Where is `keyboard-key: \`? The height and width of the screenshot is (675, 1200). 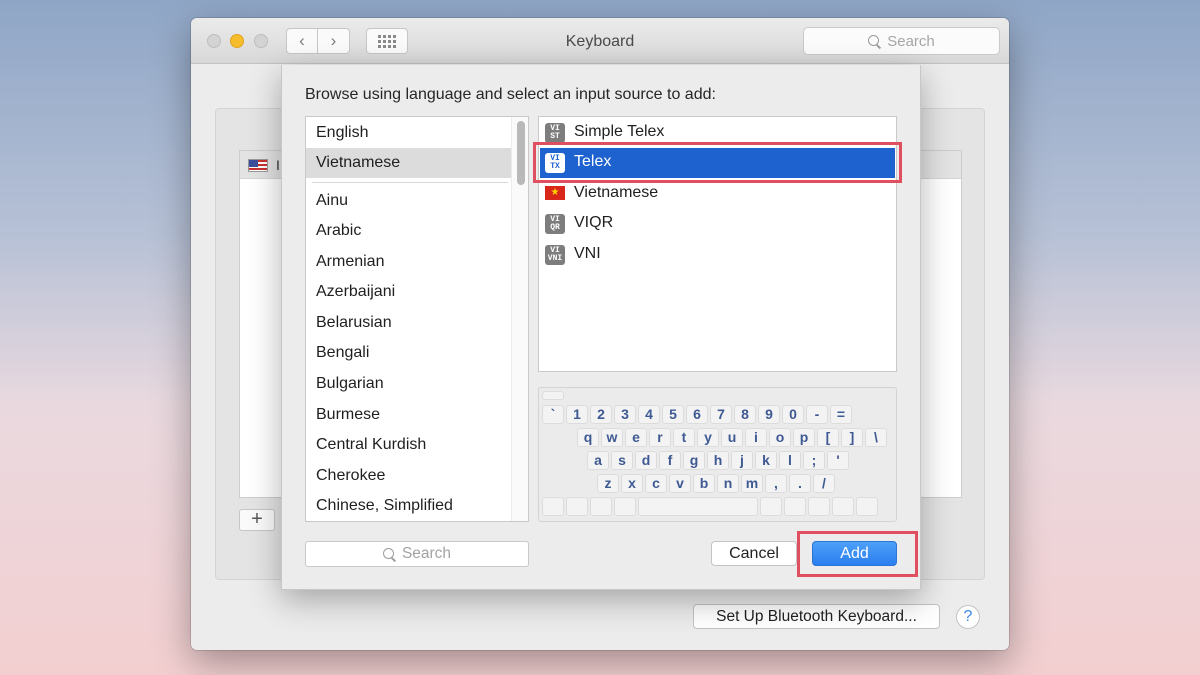
keyboard-key: \ is located at coordinates (876, 437).